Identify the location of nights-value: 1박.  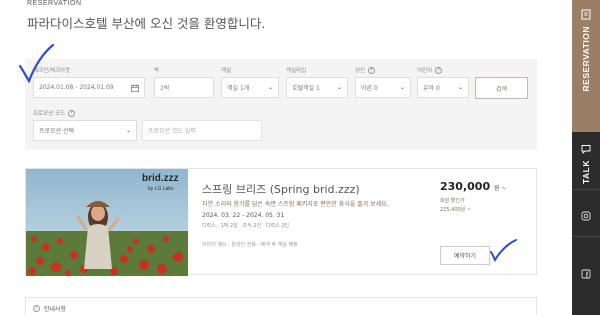
(165, 88).